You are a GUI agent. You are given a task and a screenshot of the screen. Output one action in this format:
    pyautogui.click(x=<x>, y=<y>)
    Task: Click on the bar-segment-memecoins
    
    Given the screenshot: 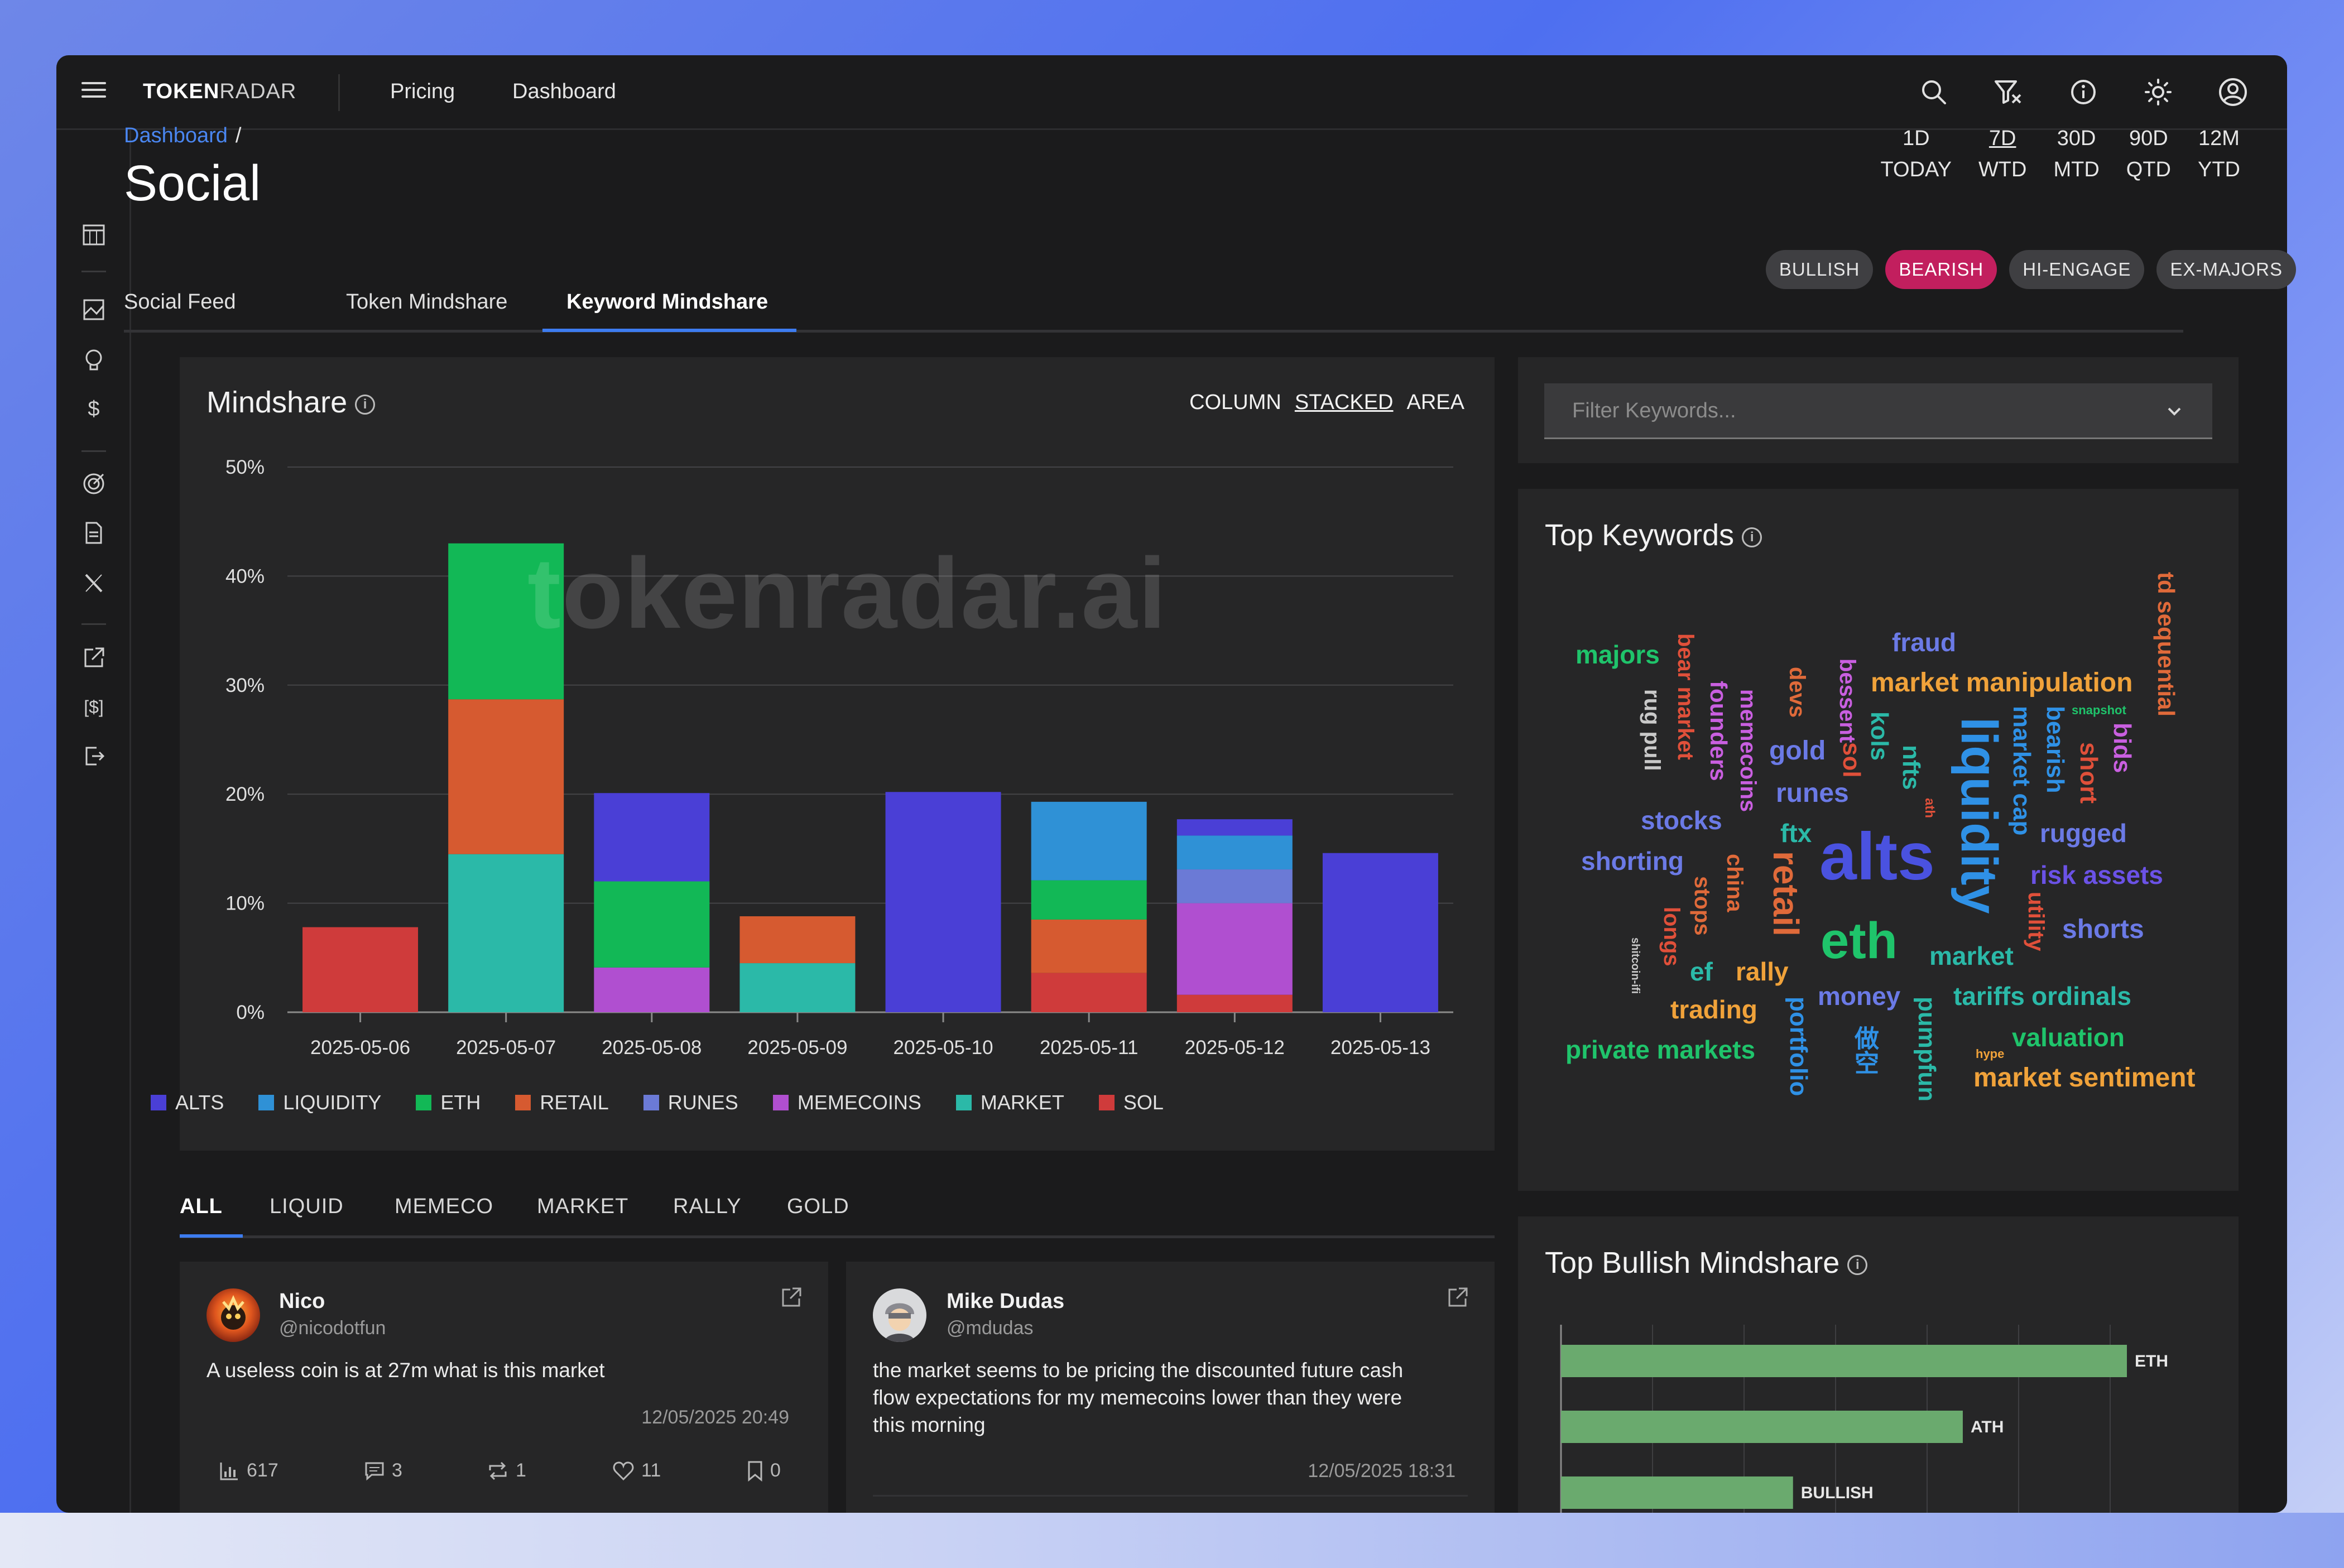 What is the action you would take?
    pyautogui.click(x=652, y=989)
    